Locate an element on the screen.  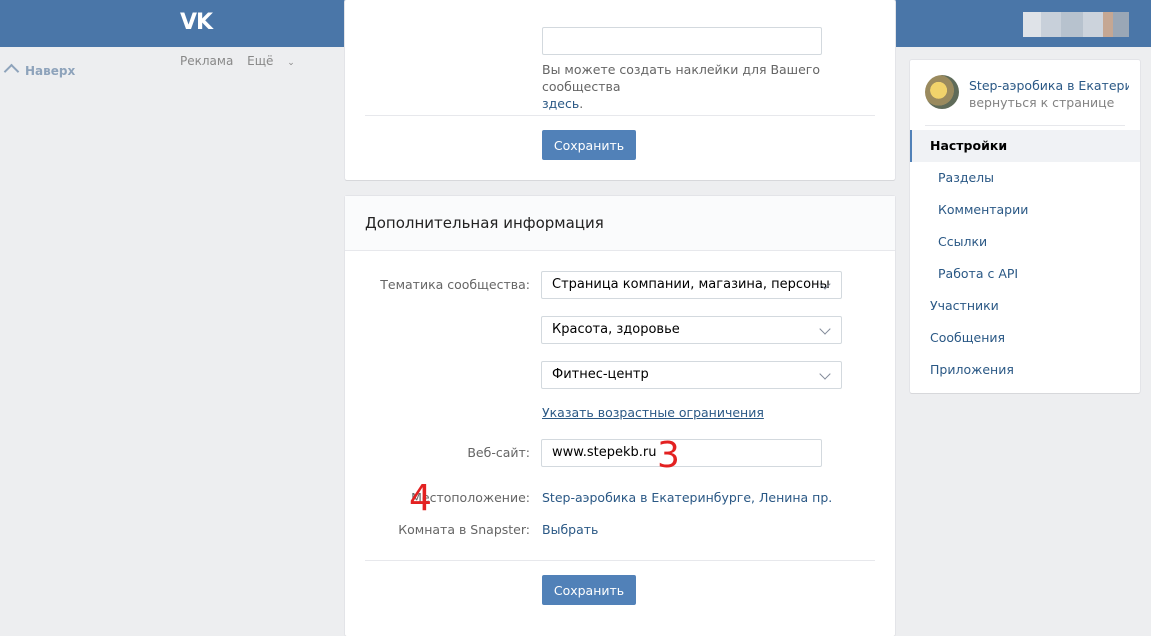
section-title: Дополнительная информация is located at coordinates (484, 223).